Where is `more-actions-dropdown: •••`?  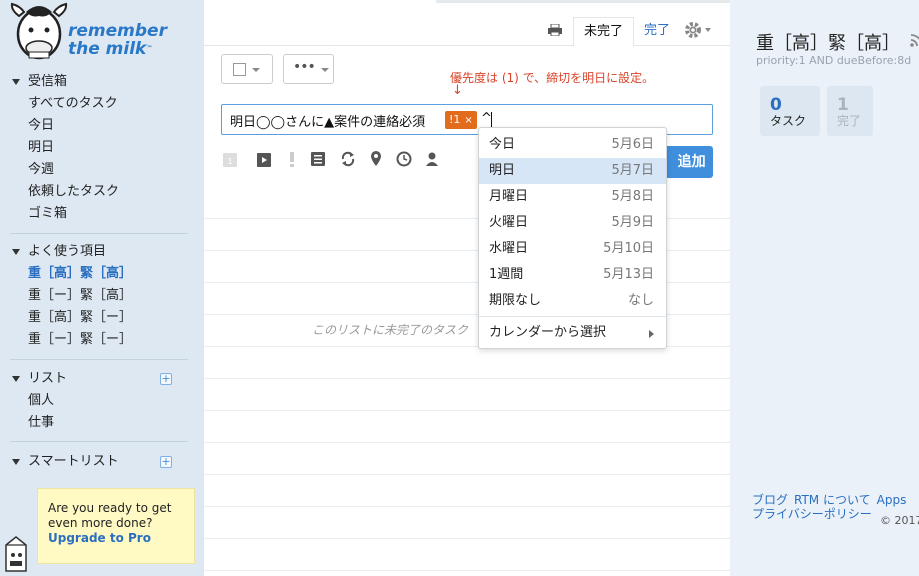 more-actions-dropdown: ••• is located at coordinates (308, 69).